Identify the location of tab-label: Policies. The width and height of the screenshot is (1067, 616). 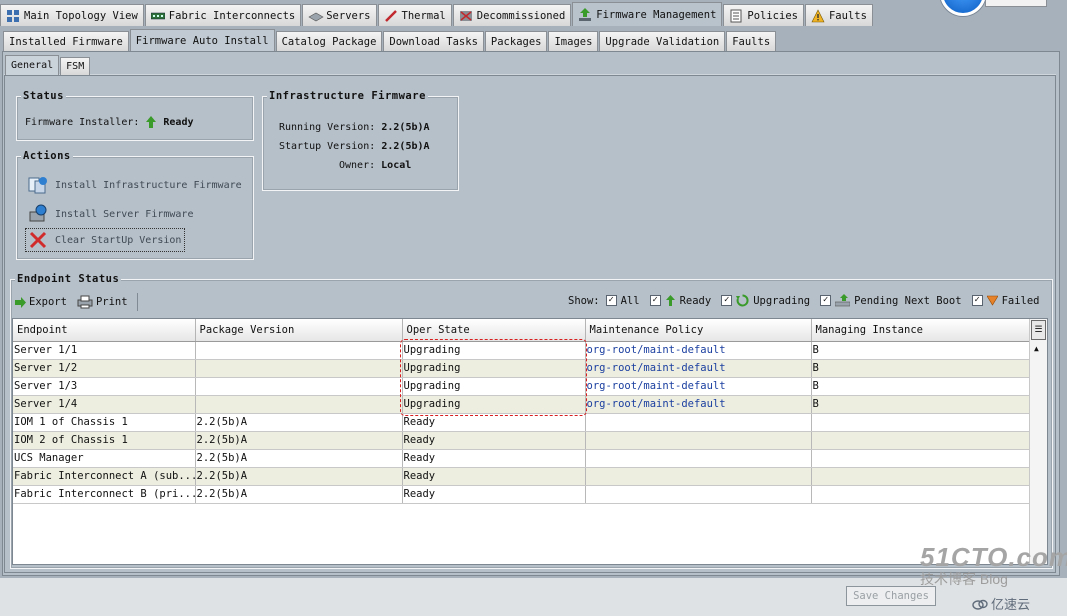
(772, 15).